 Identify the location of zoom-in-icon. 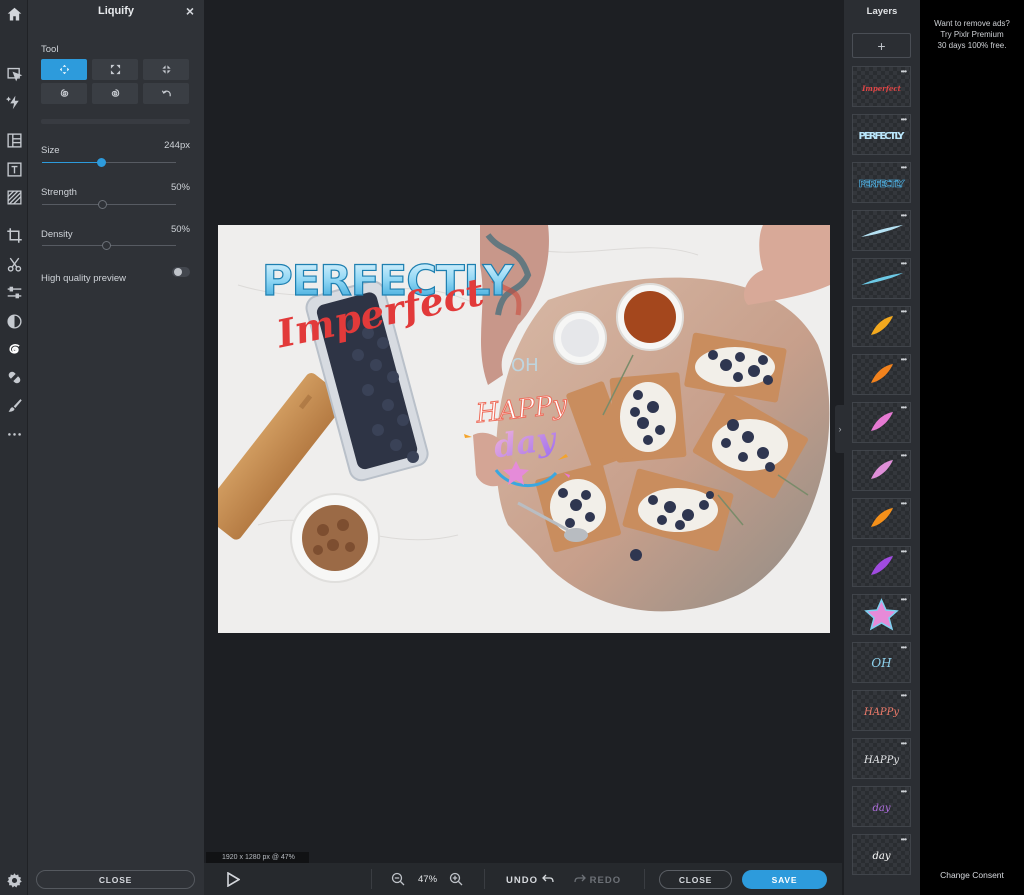
(456, 881).